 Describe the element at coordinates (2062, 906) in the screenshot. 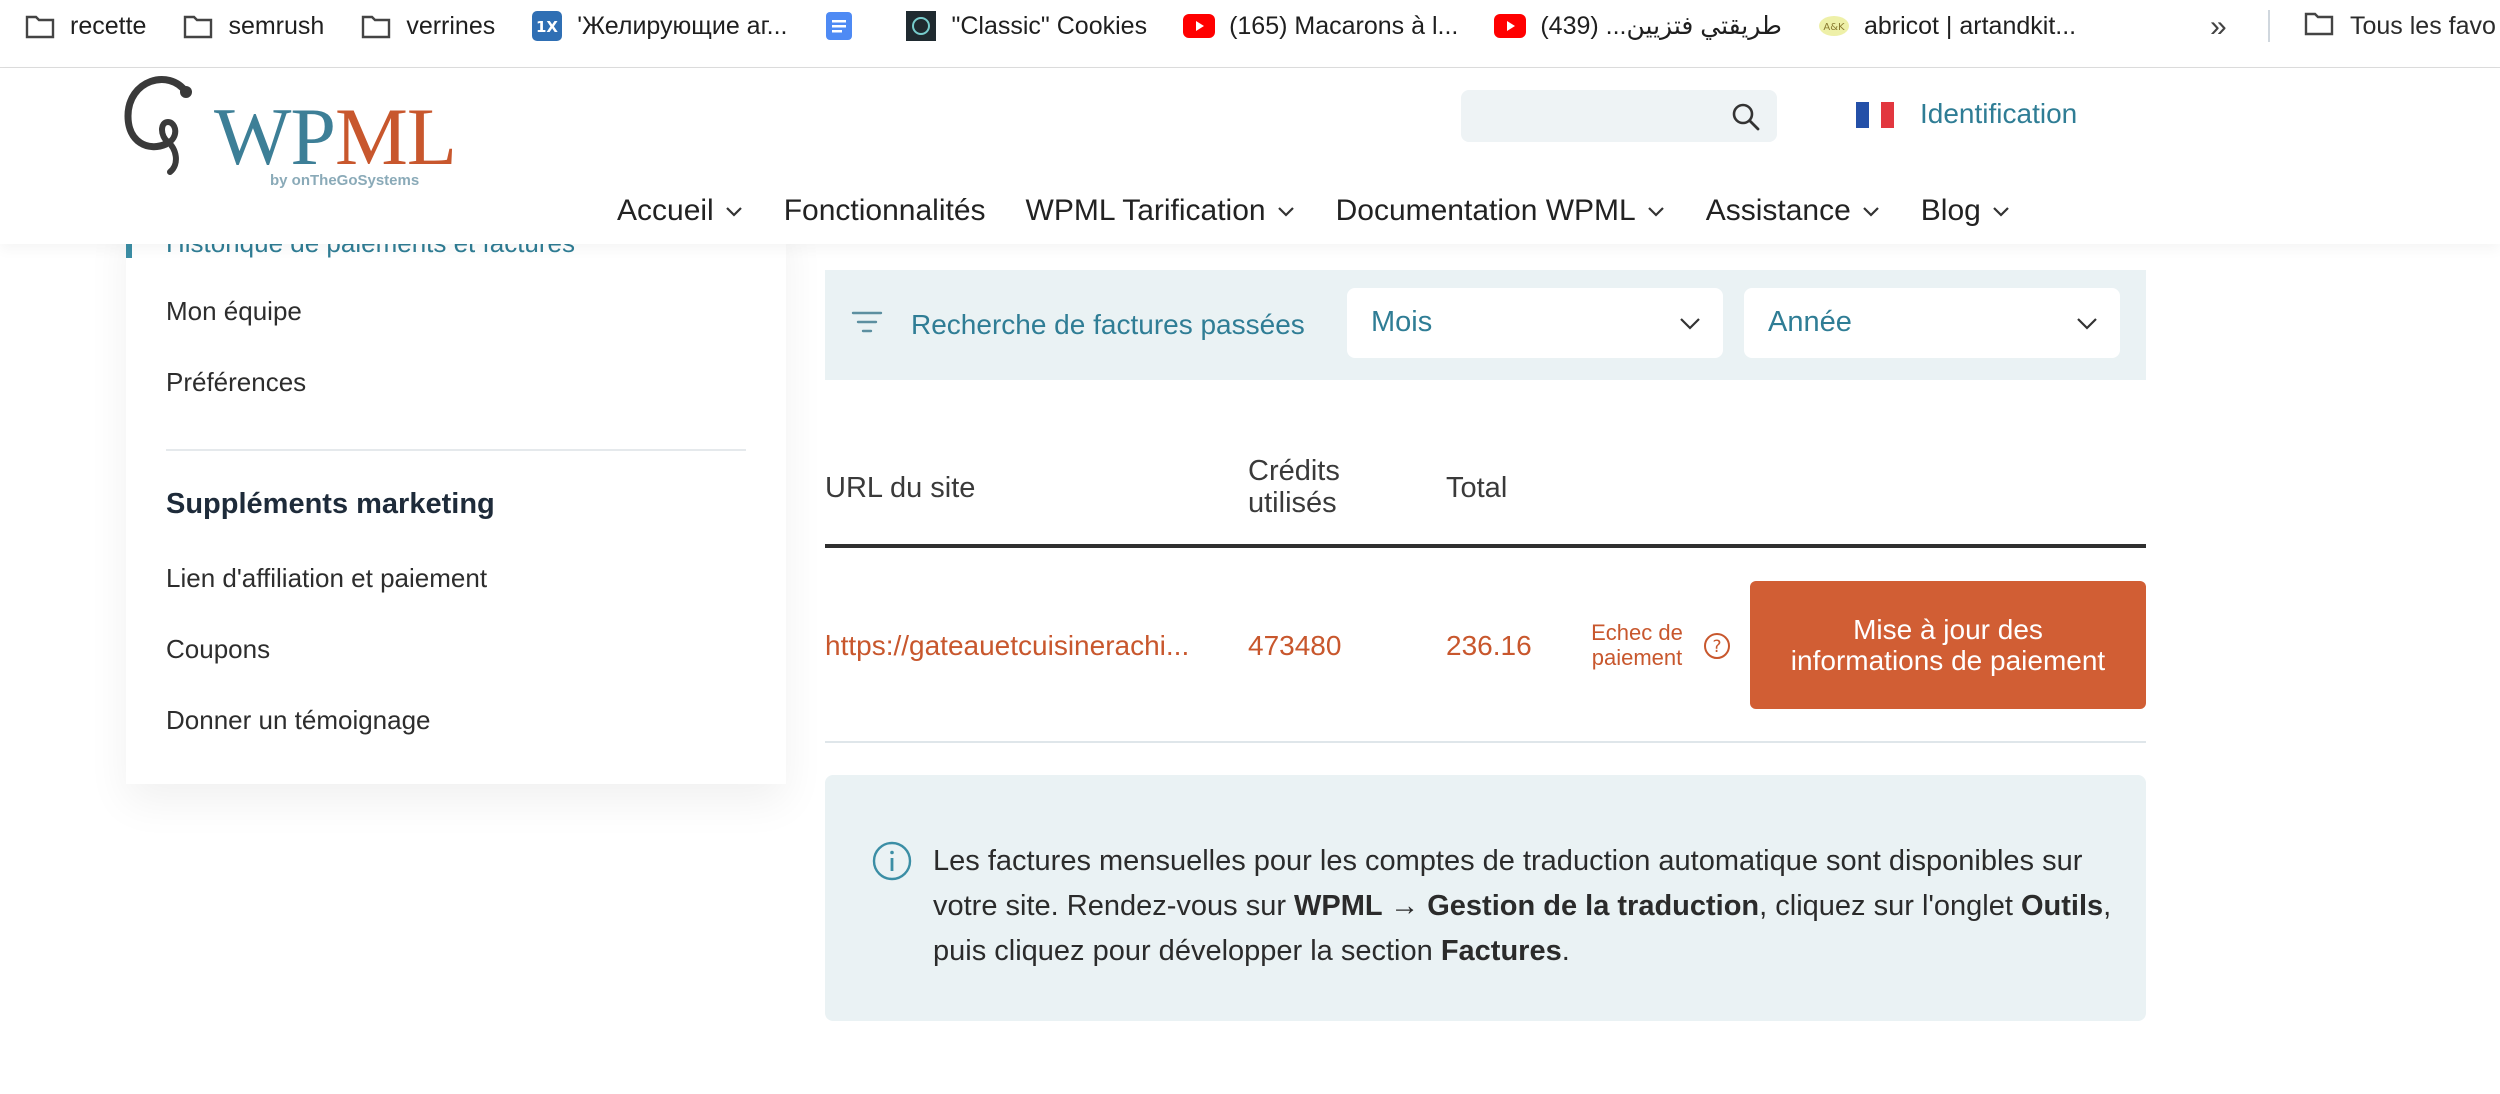

I see `info-tab-tools: Outils` at that location.